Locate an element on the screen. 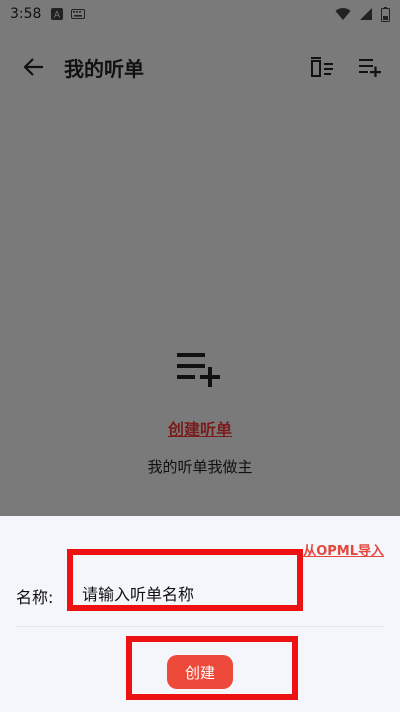  import-opml-link: 从OPML导入 is located at coordinates (343, 549).